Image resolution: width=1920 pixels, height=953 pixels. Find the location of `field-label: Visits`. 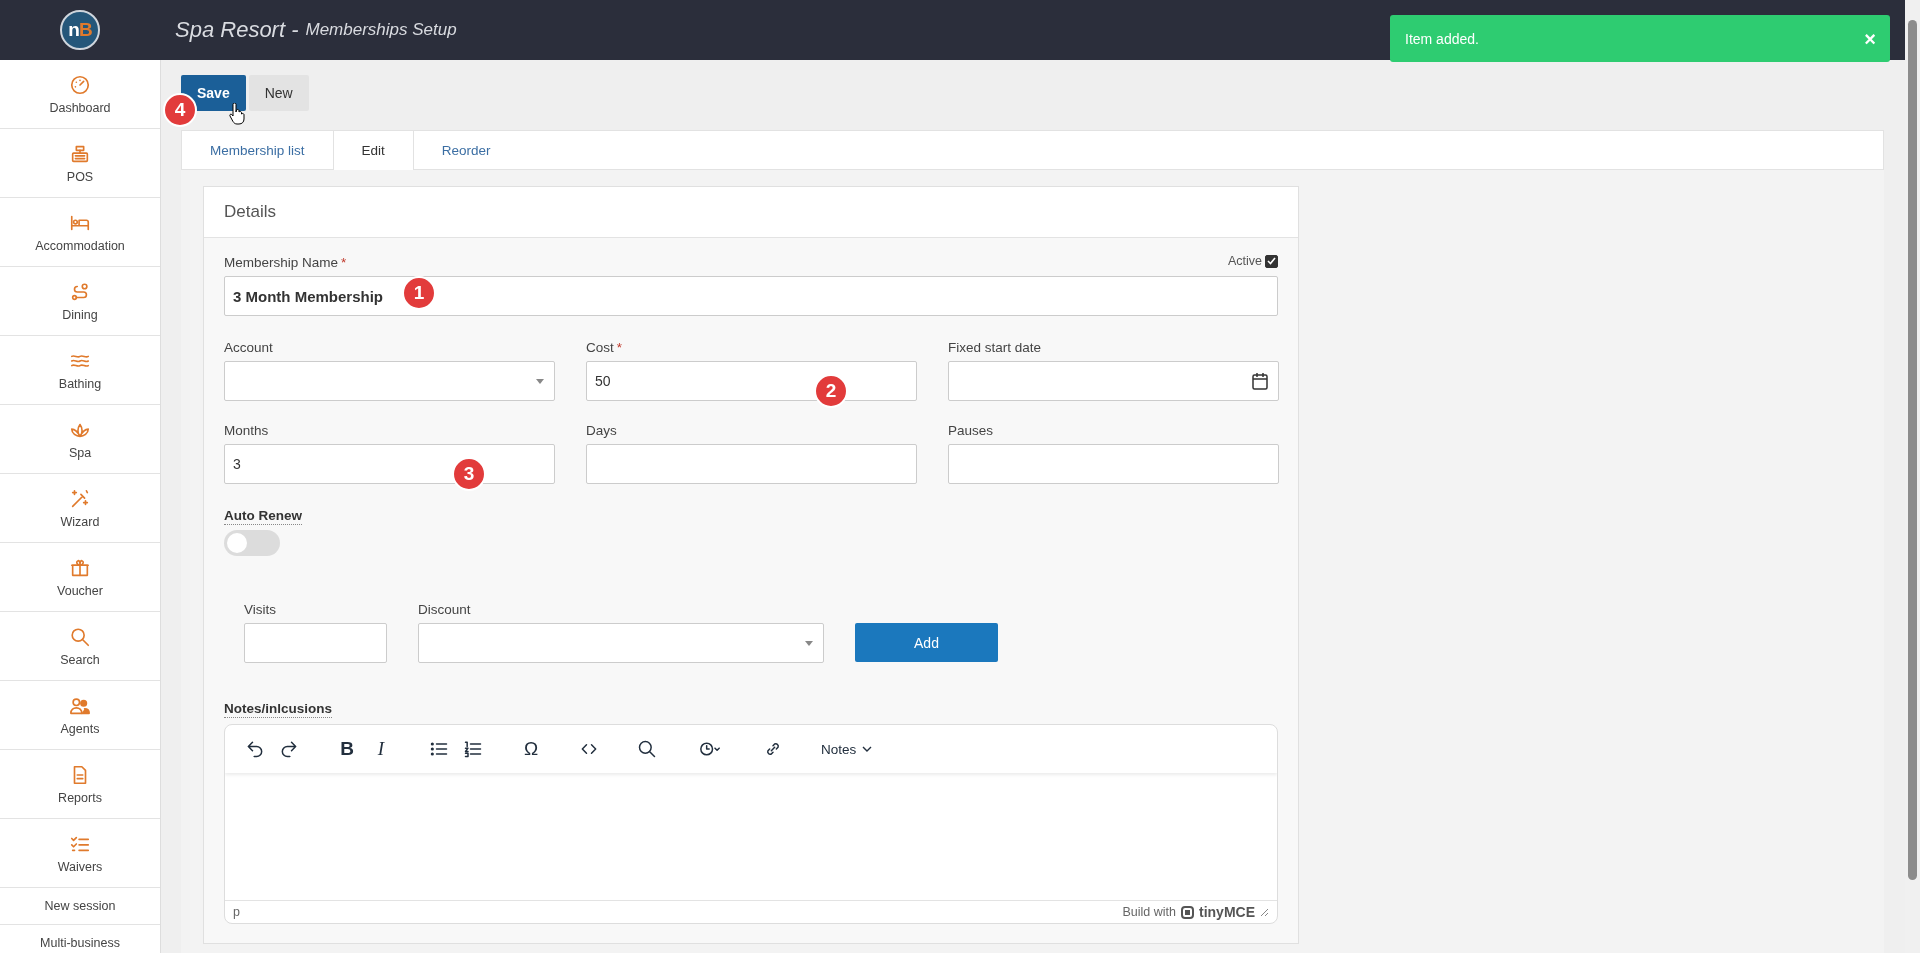

field-label: Visits is located at coordinates (260, 609).